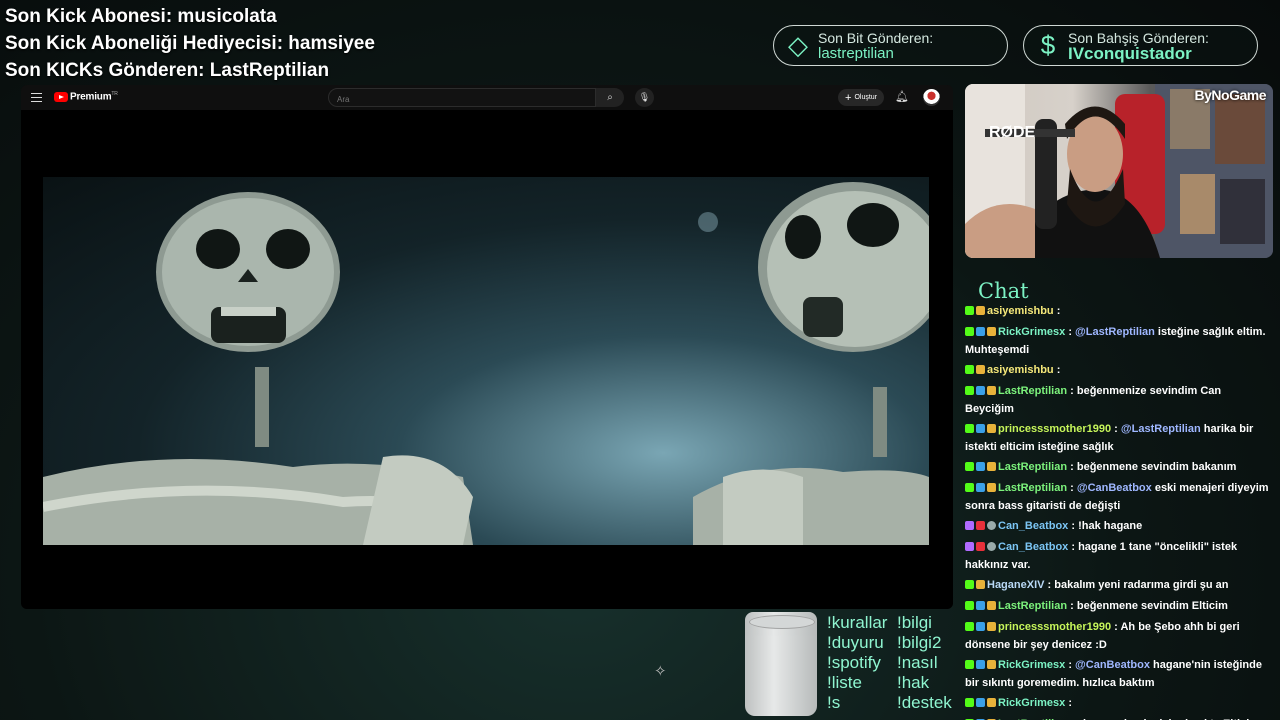 This screenshot has height=720, width=1280. What do you see at coordinates (913, 682) in the screenshot?
I see `command-item: !hak` at bounding box center [913, 682].